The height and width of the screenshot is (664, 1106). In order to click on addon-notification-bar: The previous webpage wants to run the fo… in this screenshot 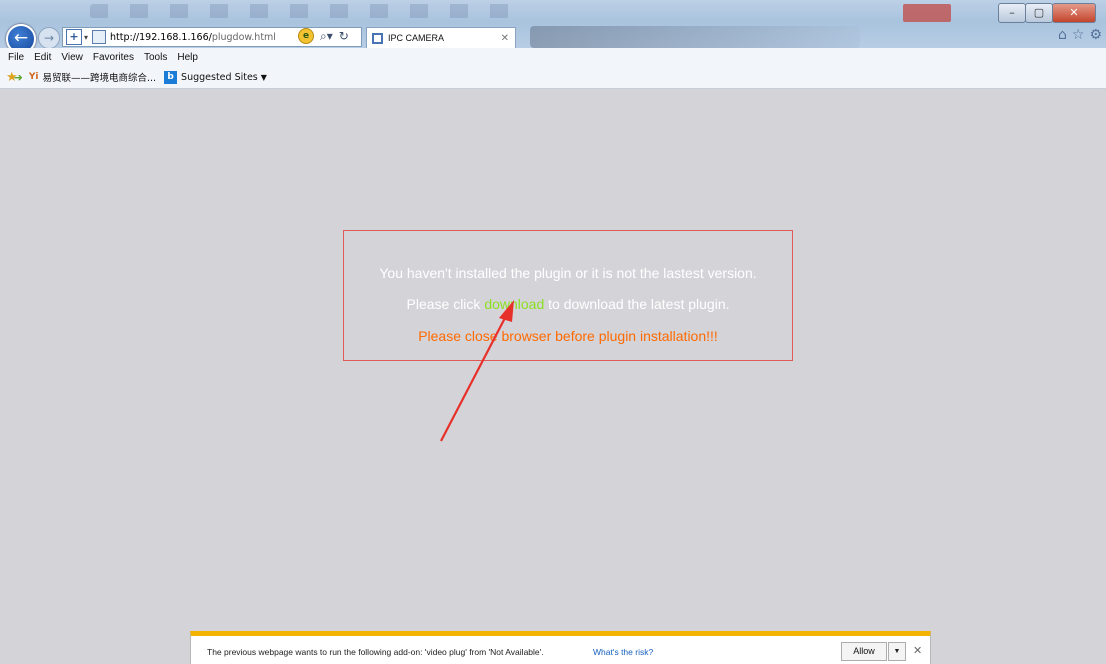, I will do `click(560, 647)`.